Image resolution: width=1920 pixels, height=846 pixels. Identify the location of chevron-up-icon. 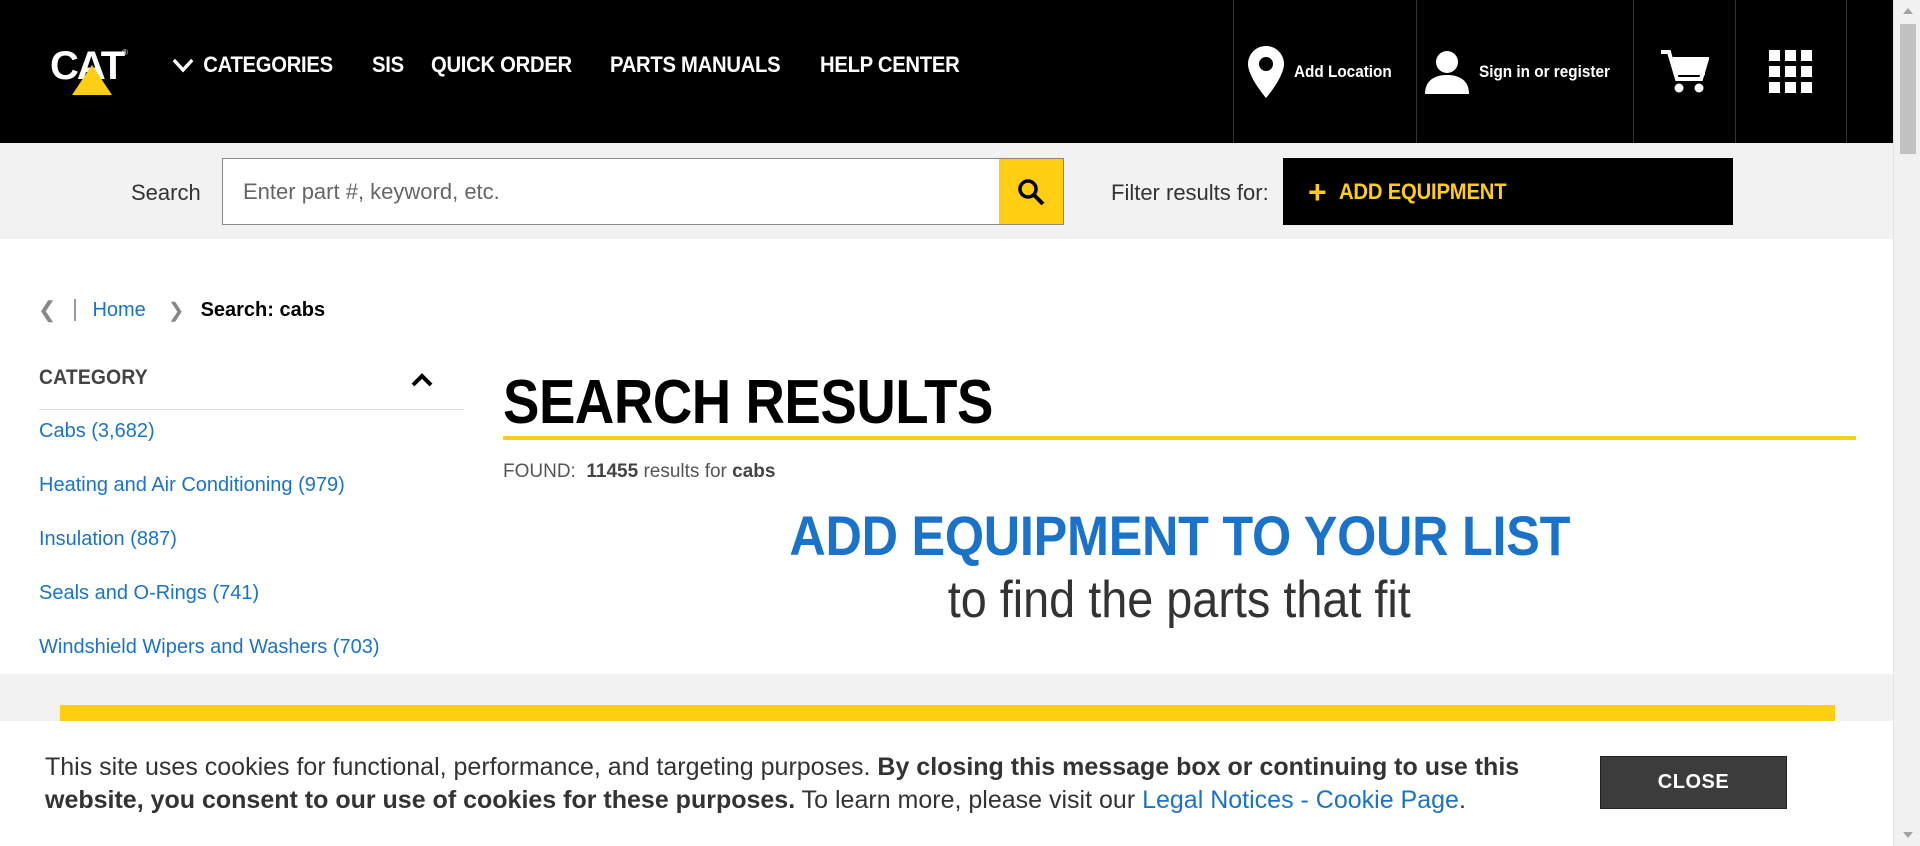
(422, 380).